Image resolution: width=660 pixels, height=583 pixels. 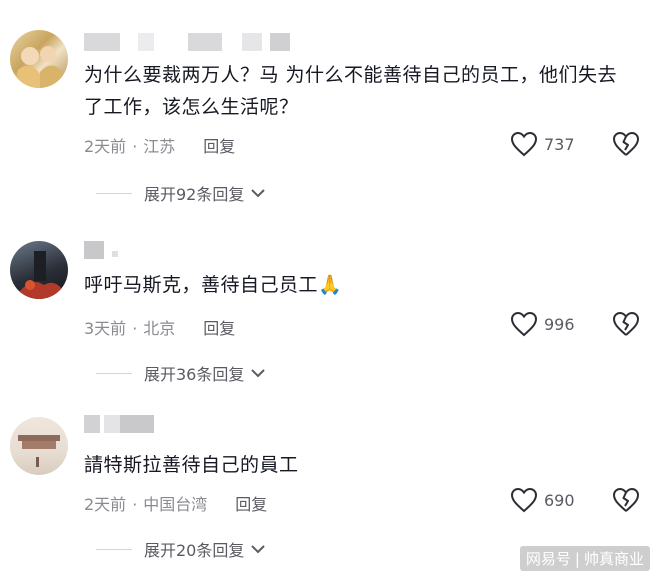 I want to click on comment-location: 中国台湾, so click(x=175, y=504).